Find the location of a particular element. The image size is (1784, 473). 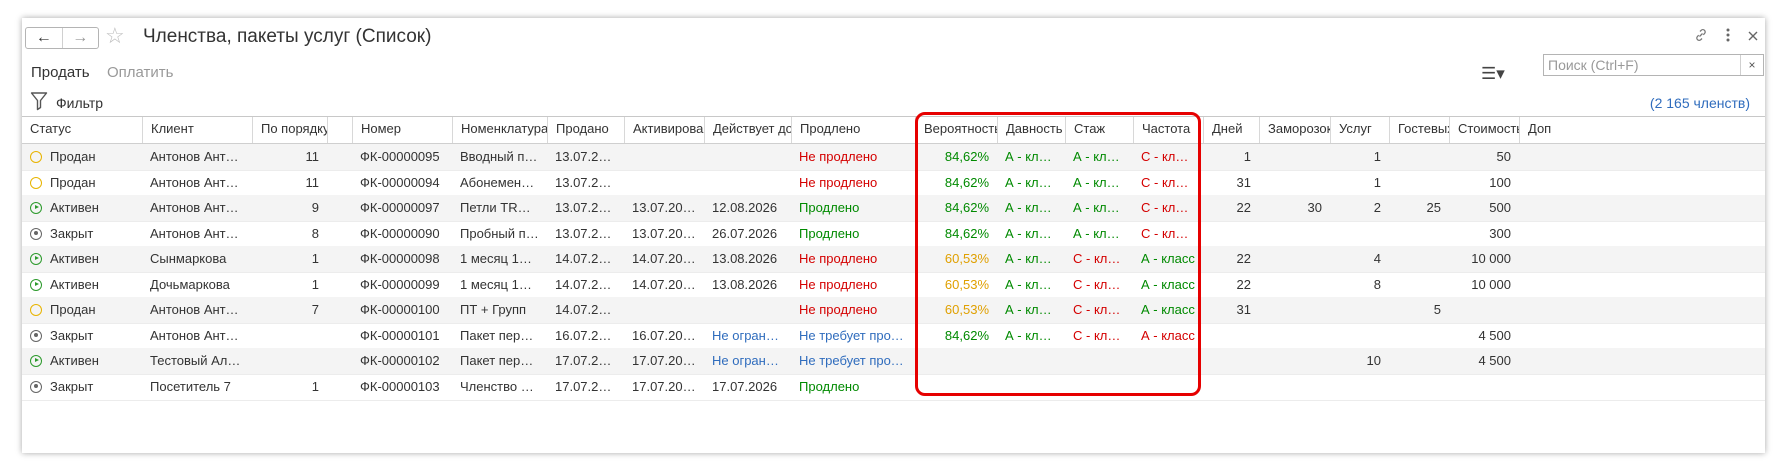

back-button: ← is located at coordinates (44, 38).